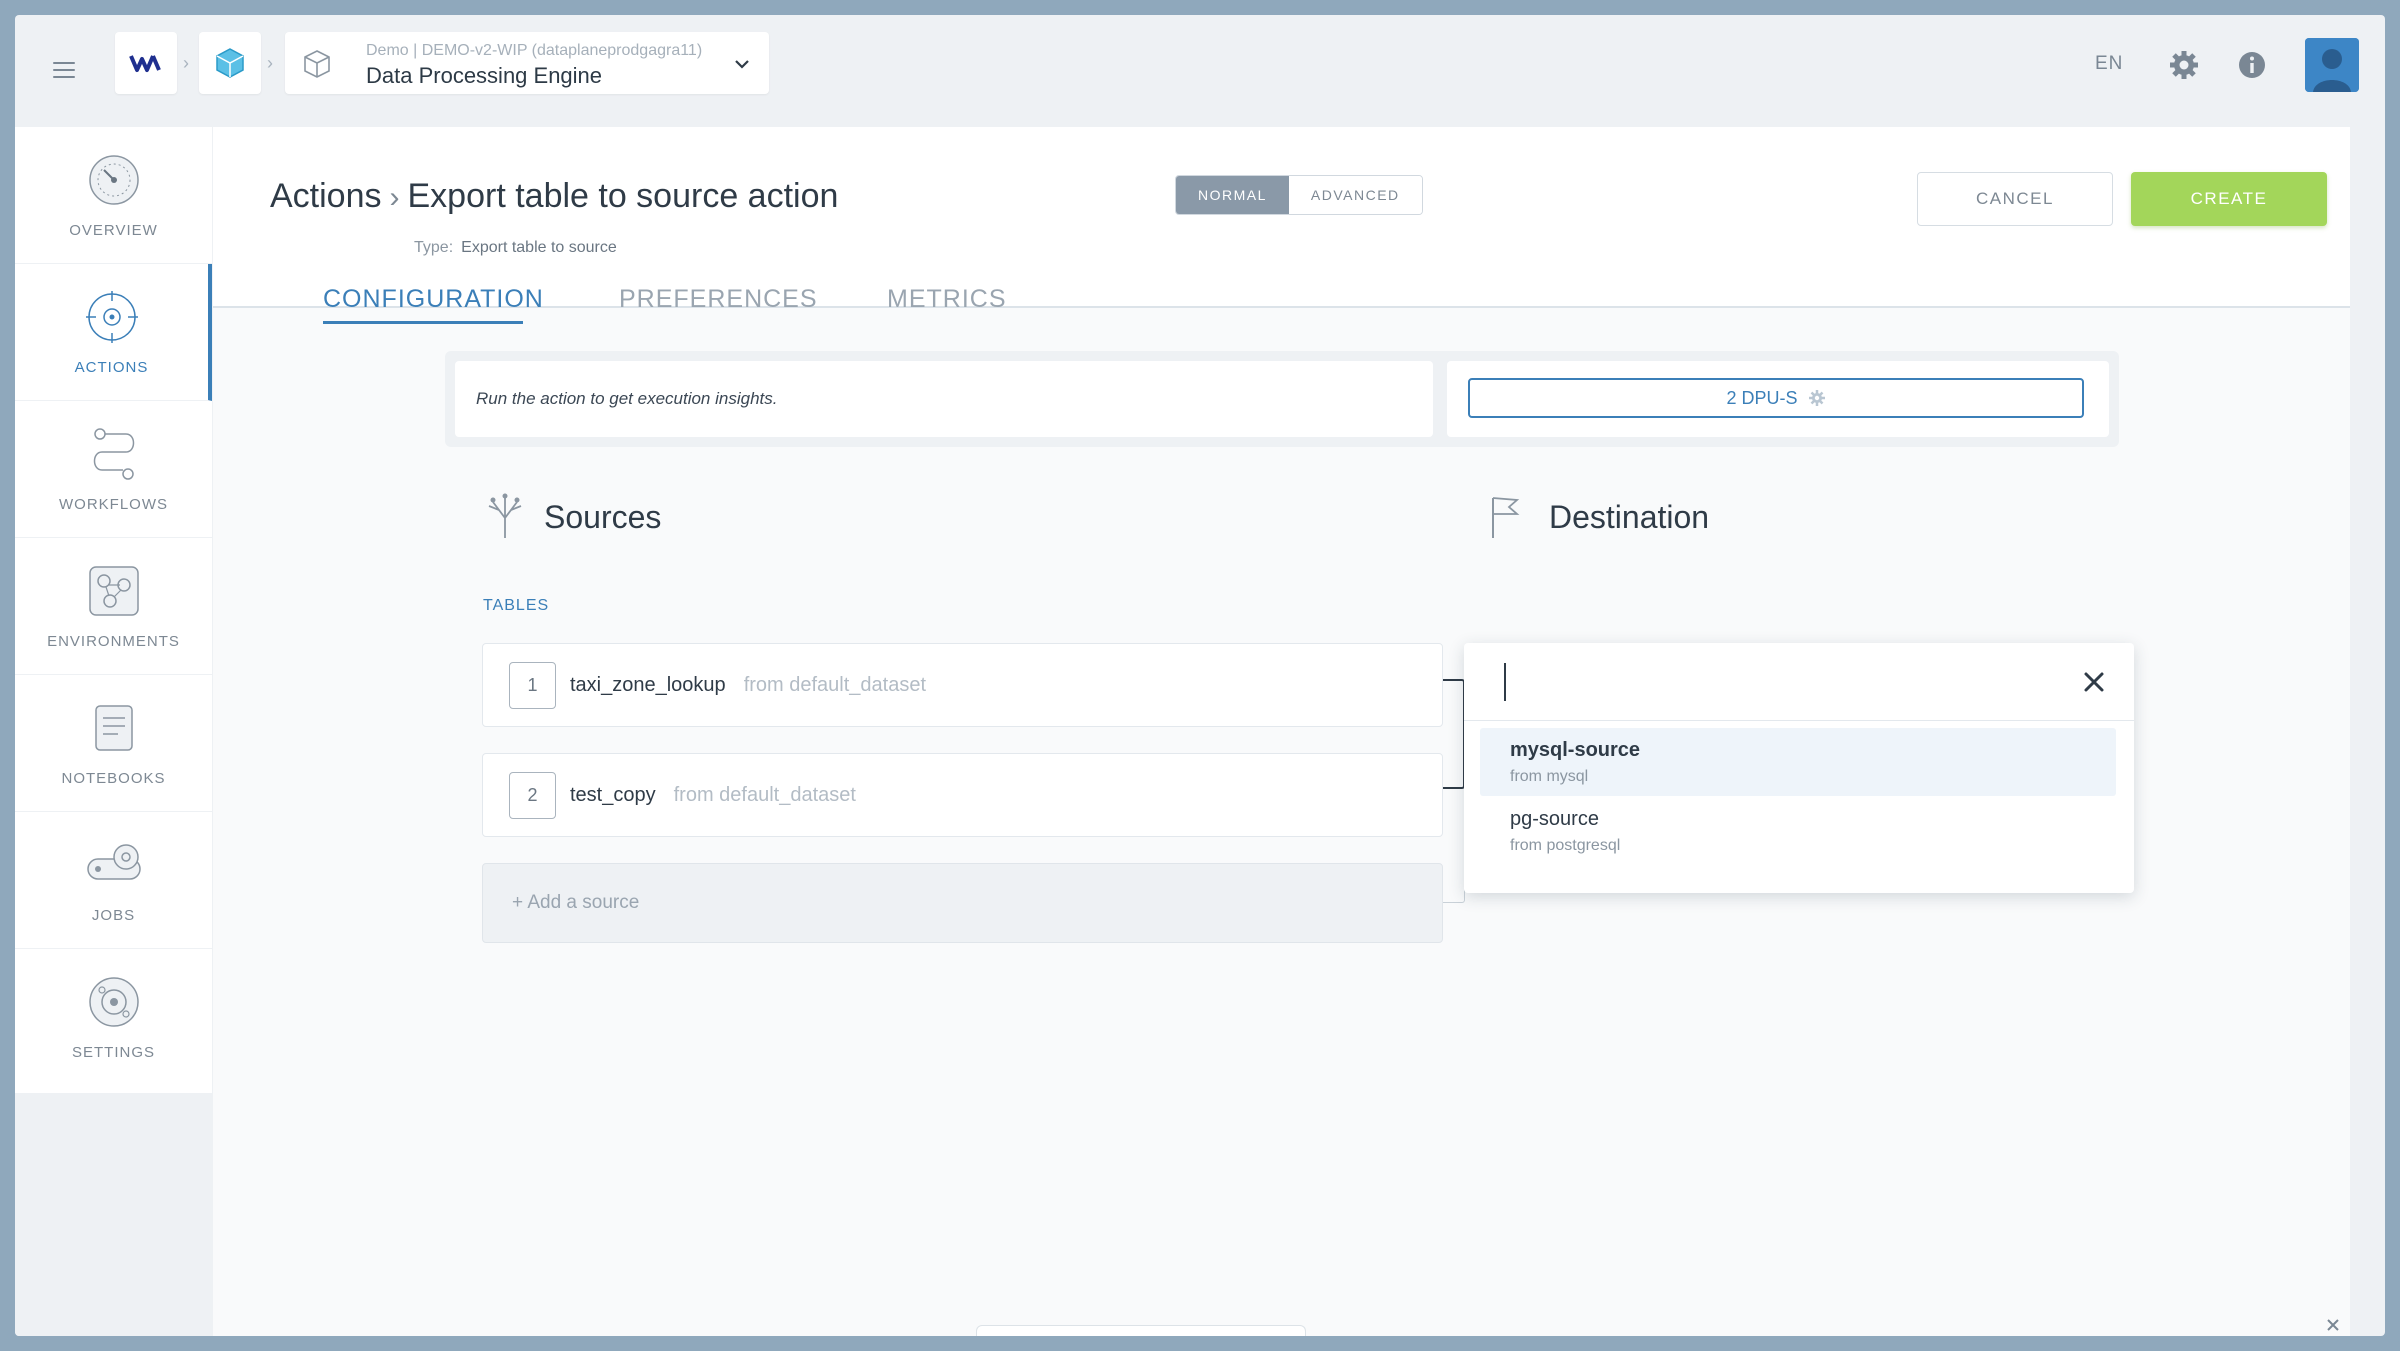  Describe the element at coordinates (623, 196) in the screenshot. I see `page-title: Export table to source action` at that location.